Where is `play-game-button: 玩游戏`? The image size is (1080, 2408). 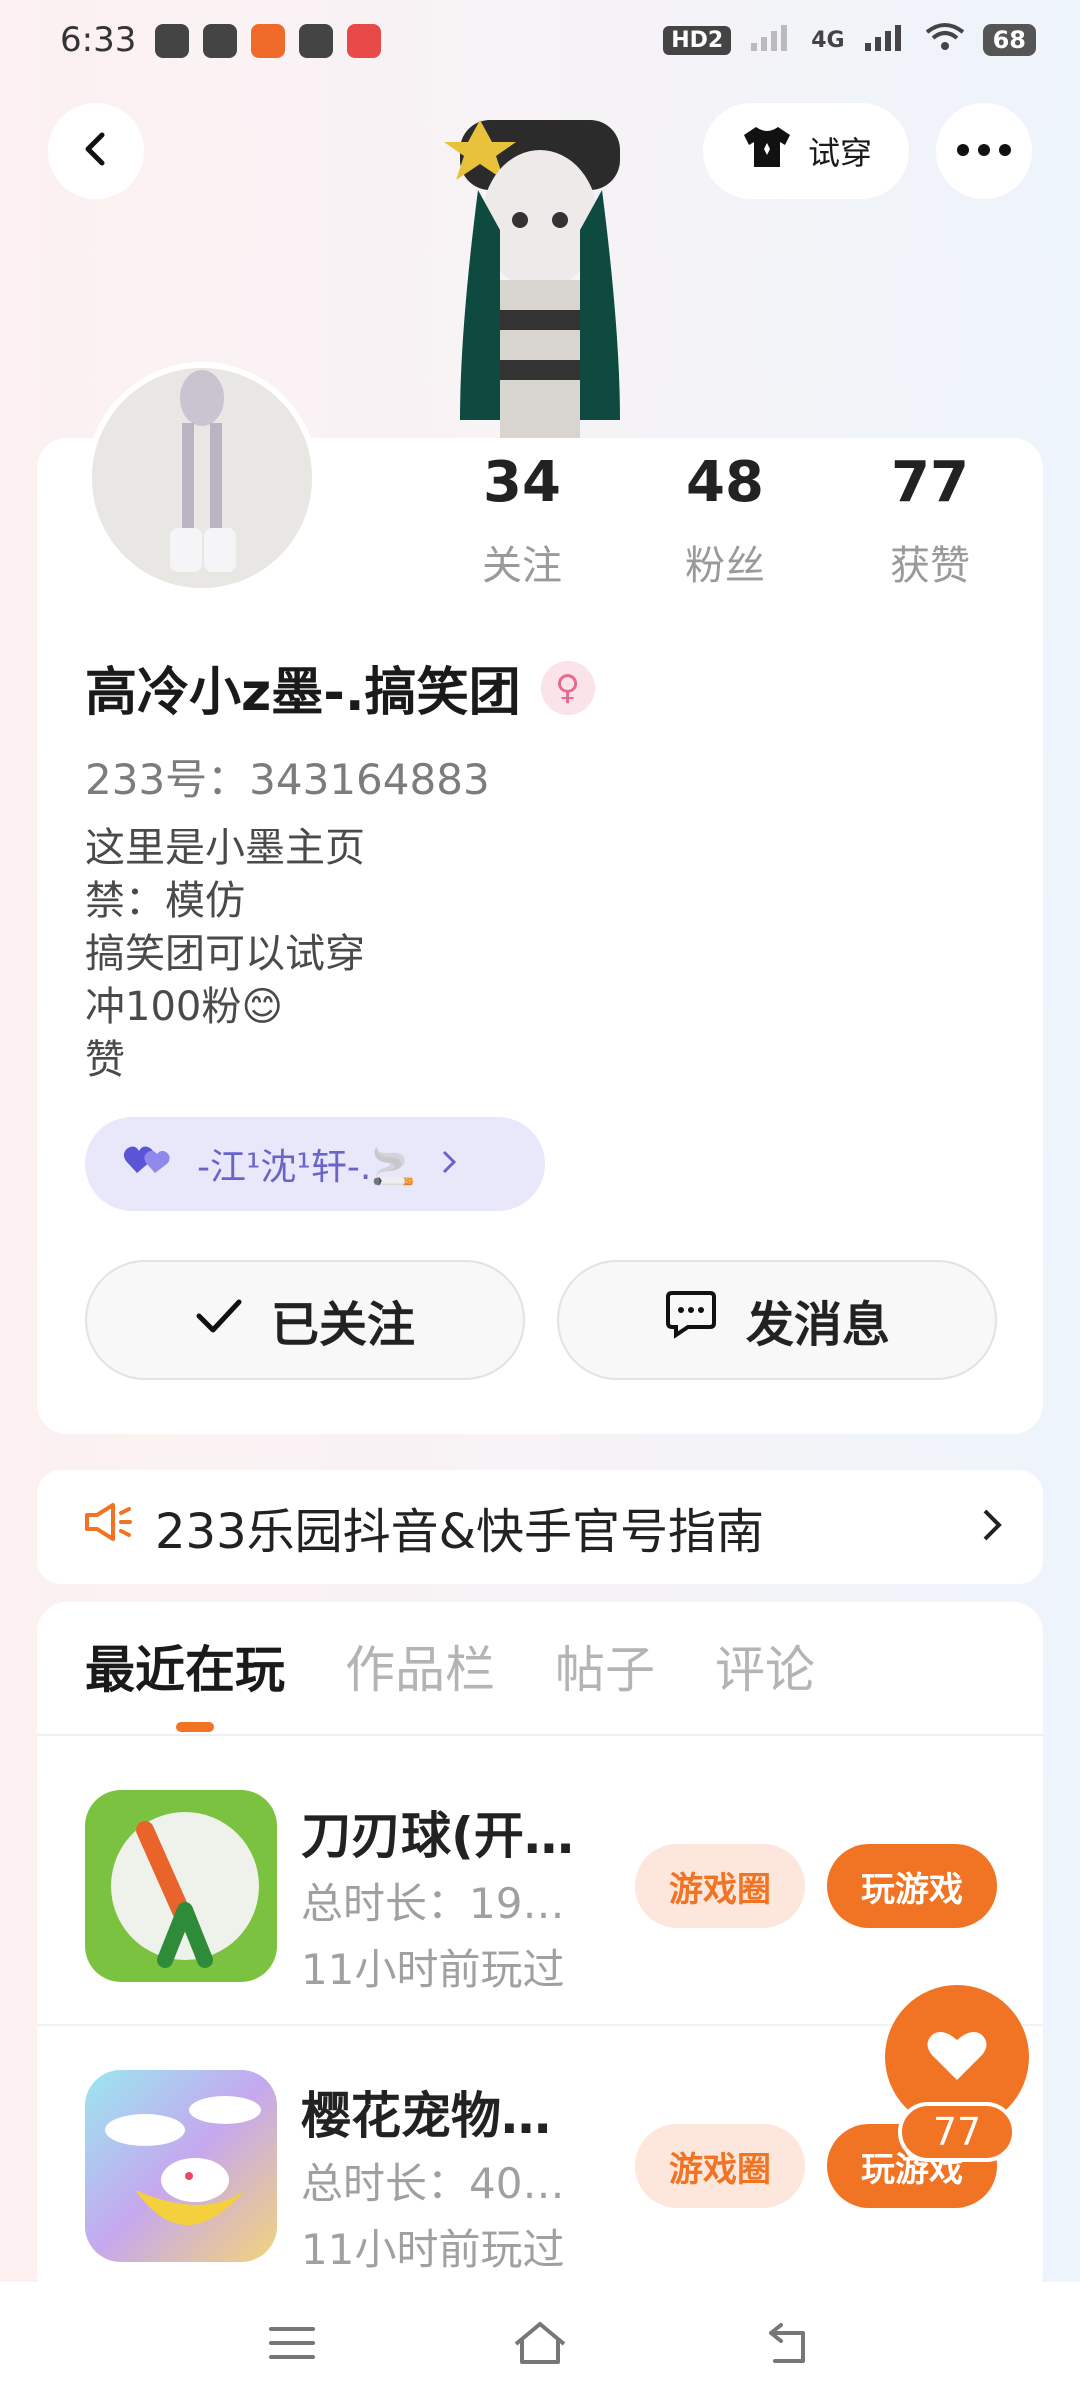 play-game-button: 玩游戏 is located at coordinates (912, 1886).